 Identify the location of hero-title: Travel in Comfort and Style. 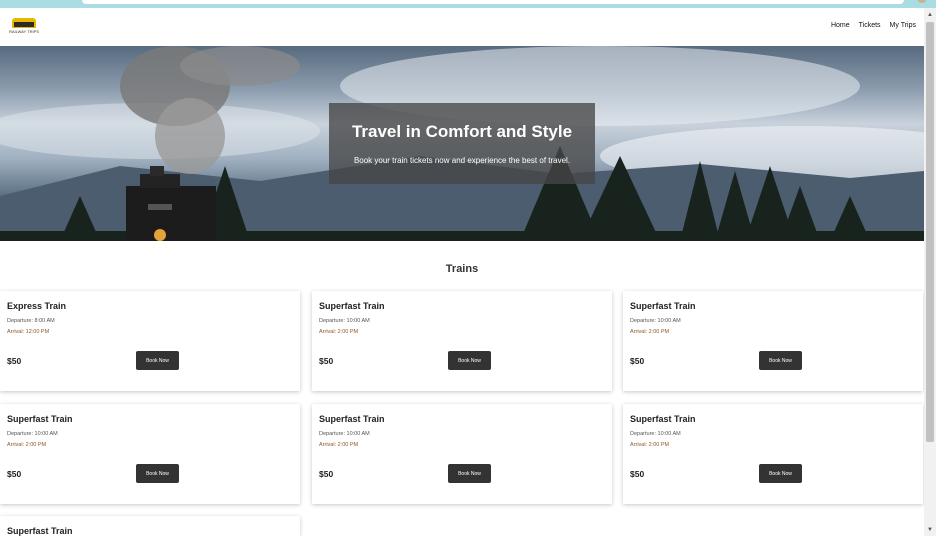
(462, 131).